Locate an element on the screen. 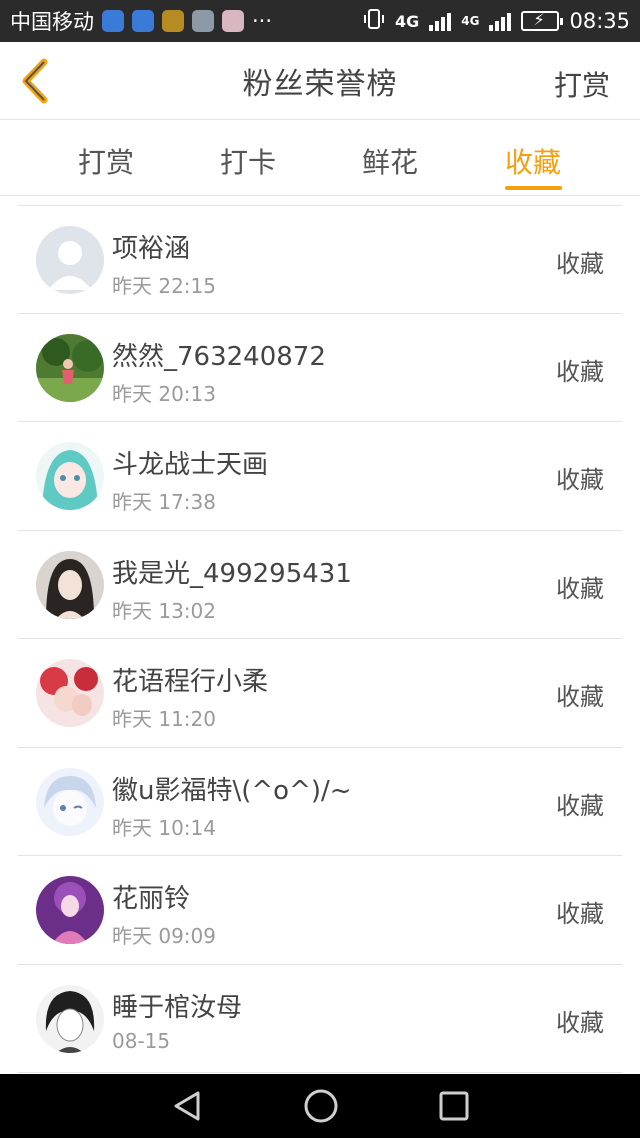 This screenshot has height=1138, width=640. reward-button: 打赏 is located at coordinates (582, 84).